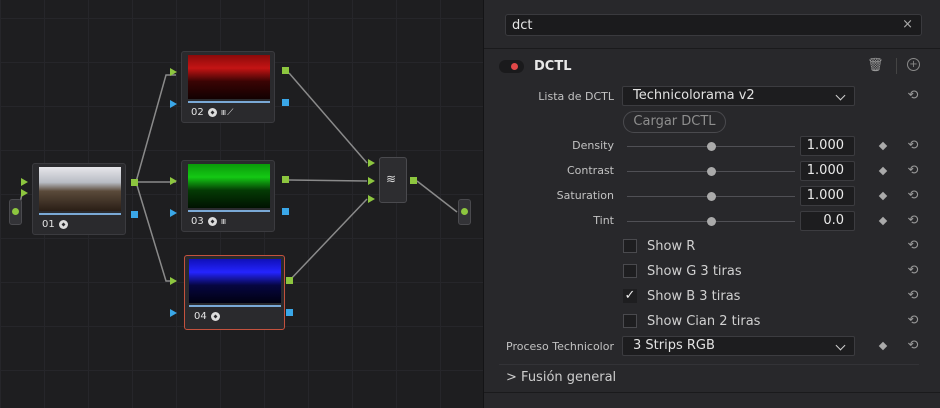  I want to click on mixer-icon: ≋, so click(391, 179).